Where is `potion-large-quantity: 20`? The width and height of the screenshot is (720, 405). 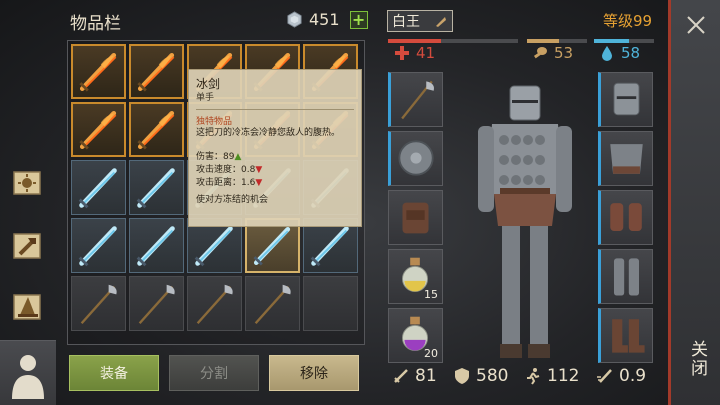 potion-large-quantity: 20 is located at coordinates (431, 353).